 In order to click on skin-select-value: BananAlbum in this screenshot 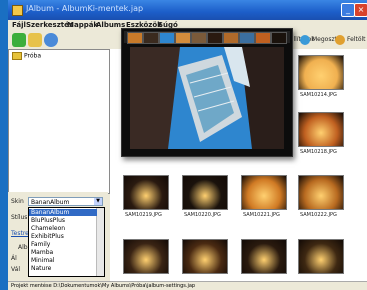, I will do `click(50, 202)`.